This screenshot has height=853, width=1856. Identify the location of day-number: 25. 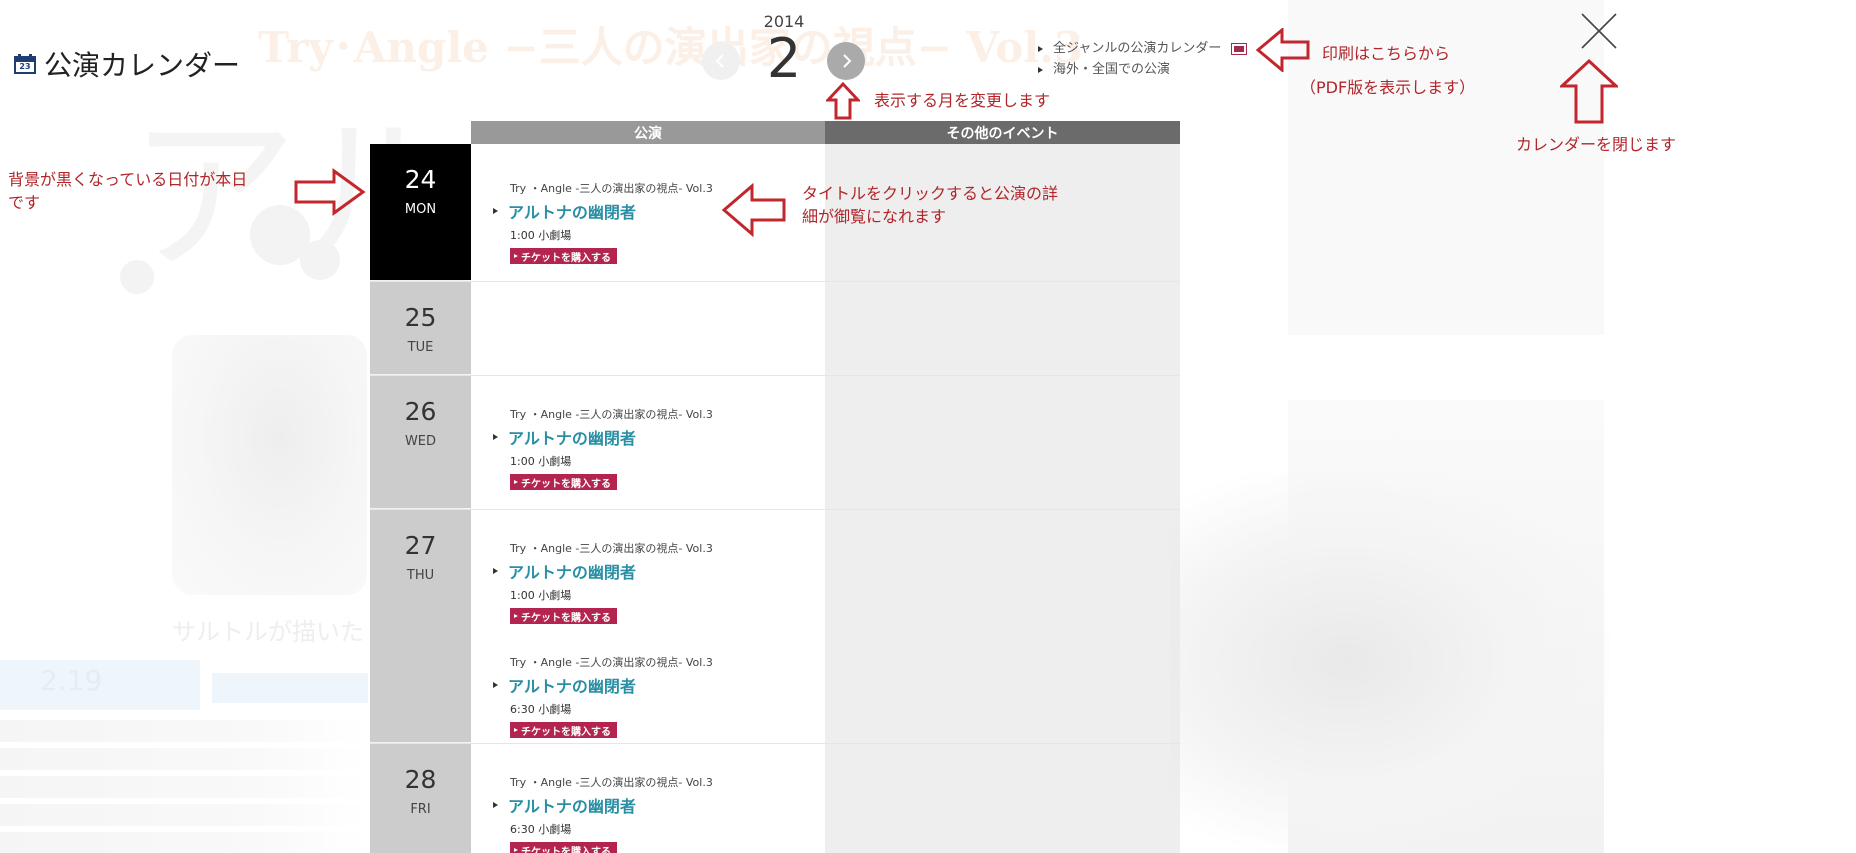
(420, 317).